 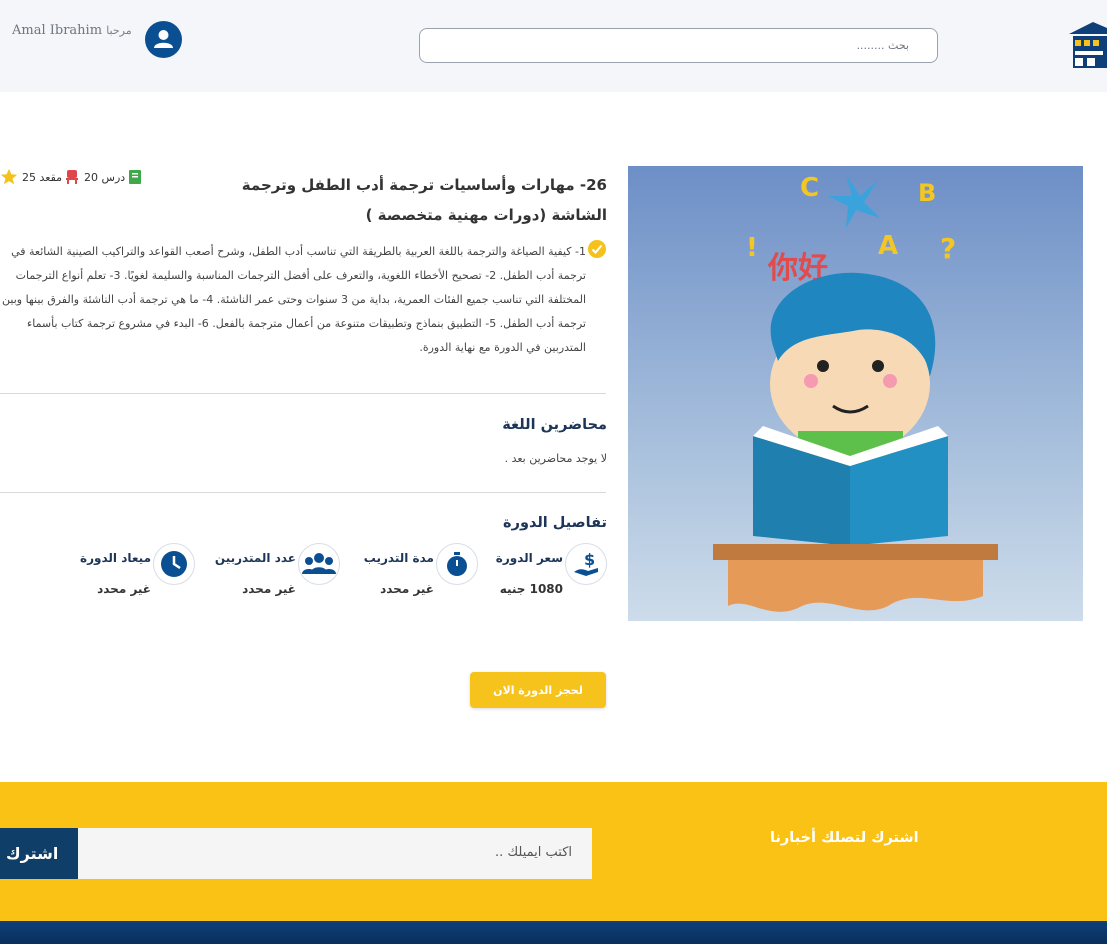 What do you see at coordinates (135, 177) in the screenshot?
I see `book-icon` at bounding box center [135, 177].